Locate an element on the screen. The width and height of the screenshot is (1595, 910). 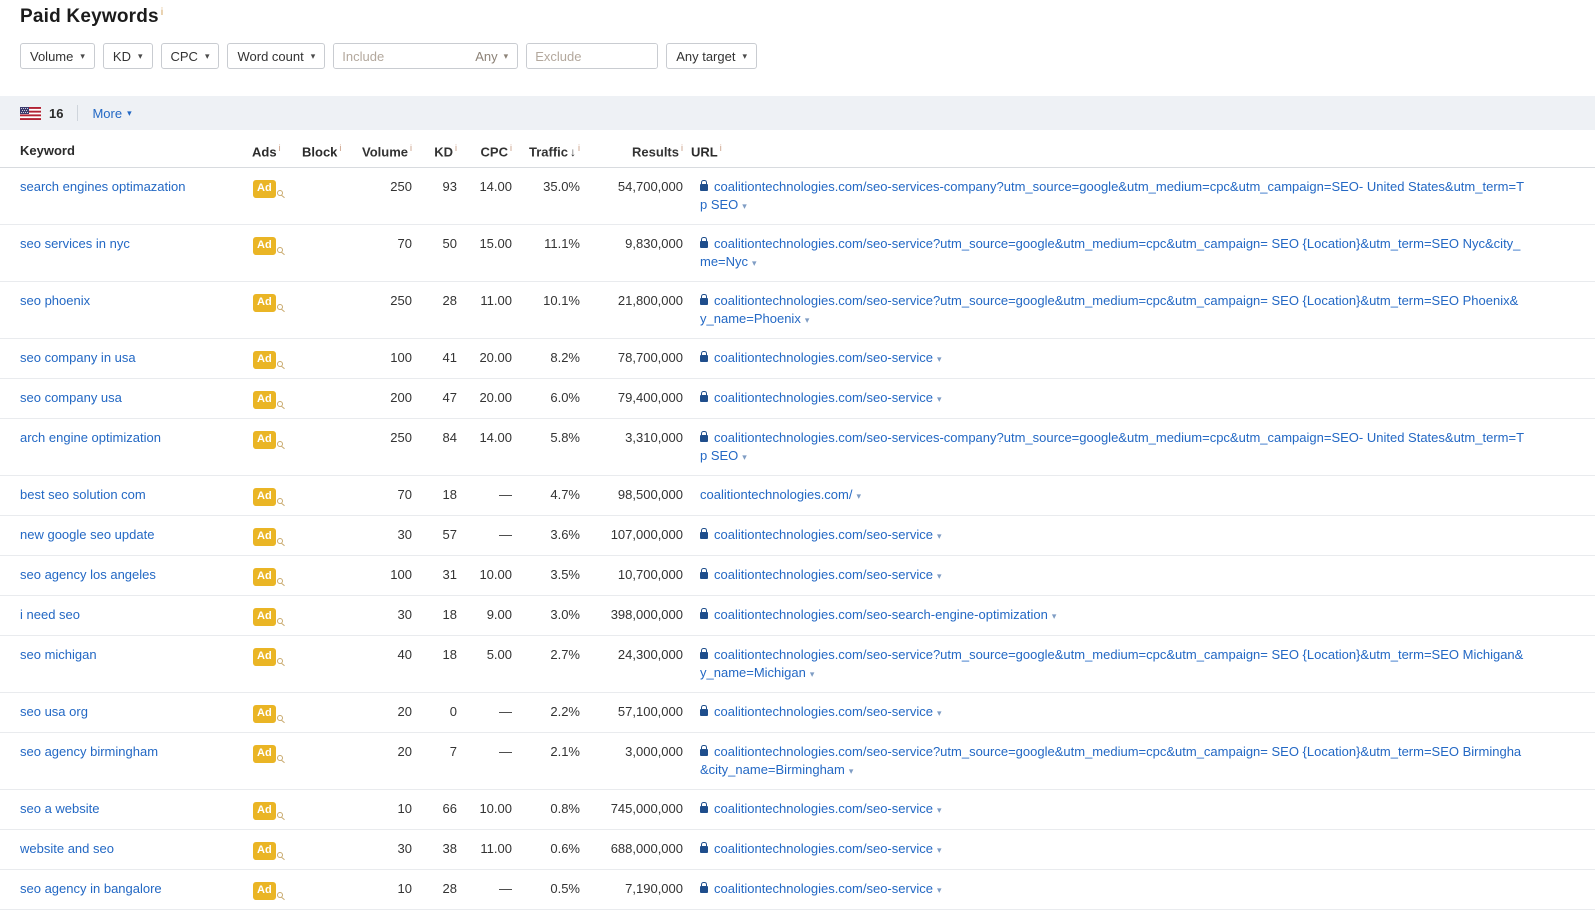
keyword-link: seo agency in bangalore is located at coordinates (91, 888).